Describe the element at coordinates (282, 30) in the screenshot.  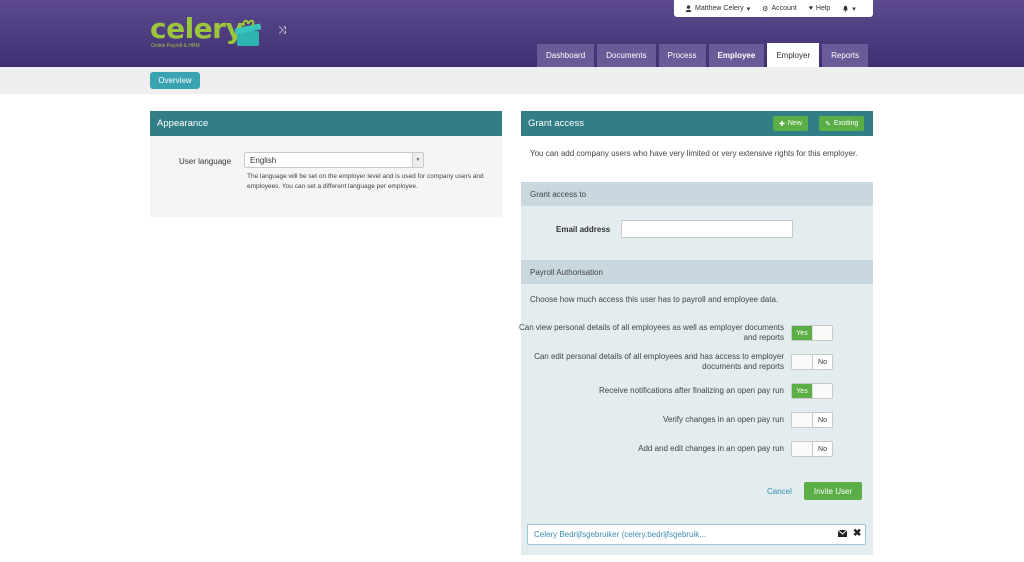
I see `shuffle-icon: ⤨` at that location.